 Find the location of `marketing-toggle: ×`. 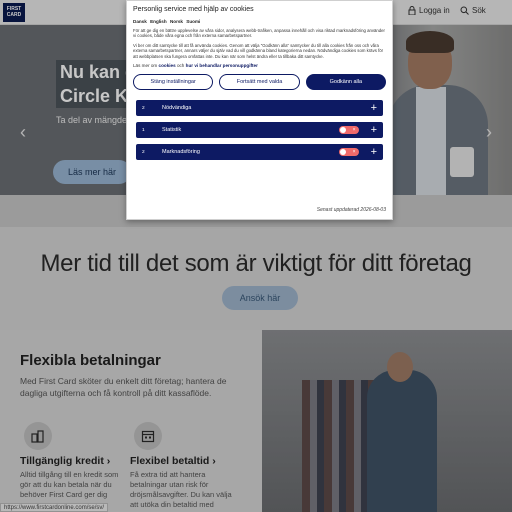

marketing-toggle: × is located at coordinates (348, 152).